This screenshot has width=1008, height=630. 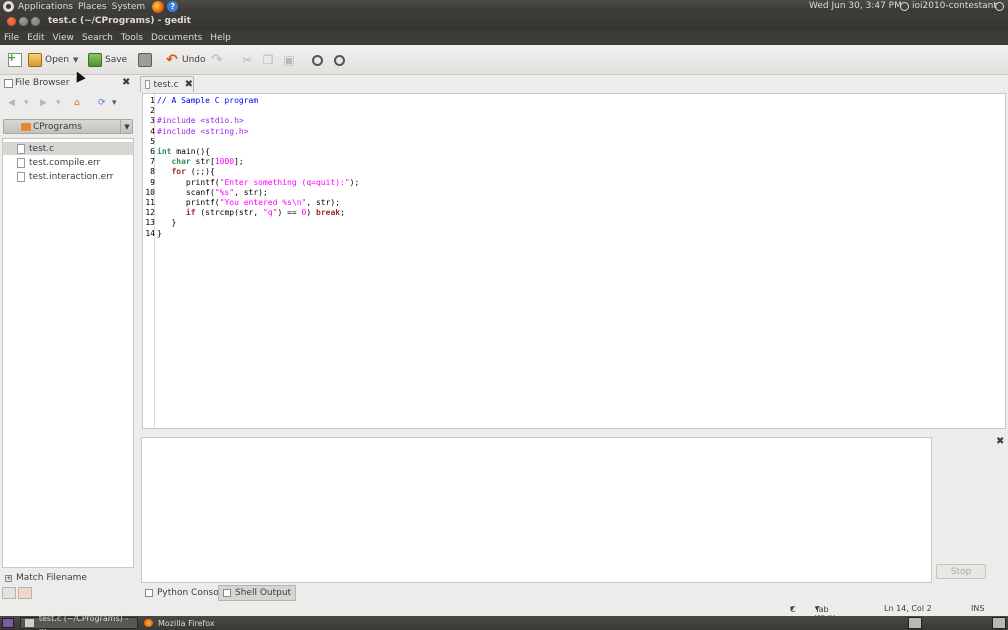 I want to click on line-number: 7, so click(x=152, y=162).